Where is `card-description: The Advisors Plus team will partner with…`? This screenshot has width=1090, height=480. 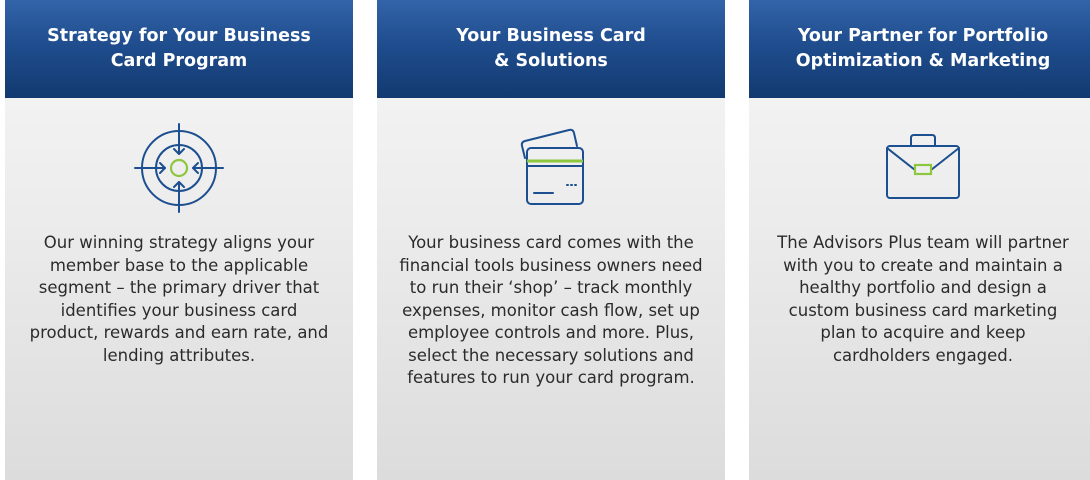
card-description: The Advisors Plus team will partner with… is located at coordinates (923, 299).